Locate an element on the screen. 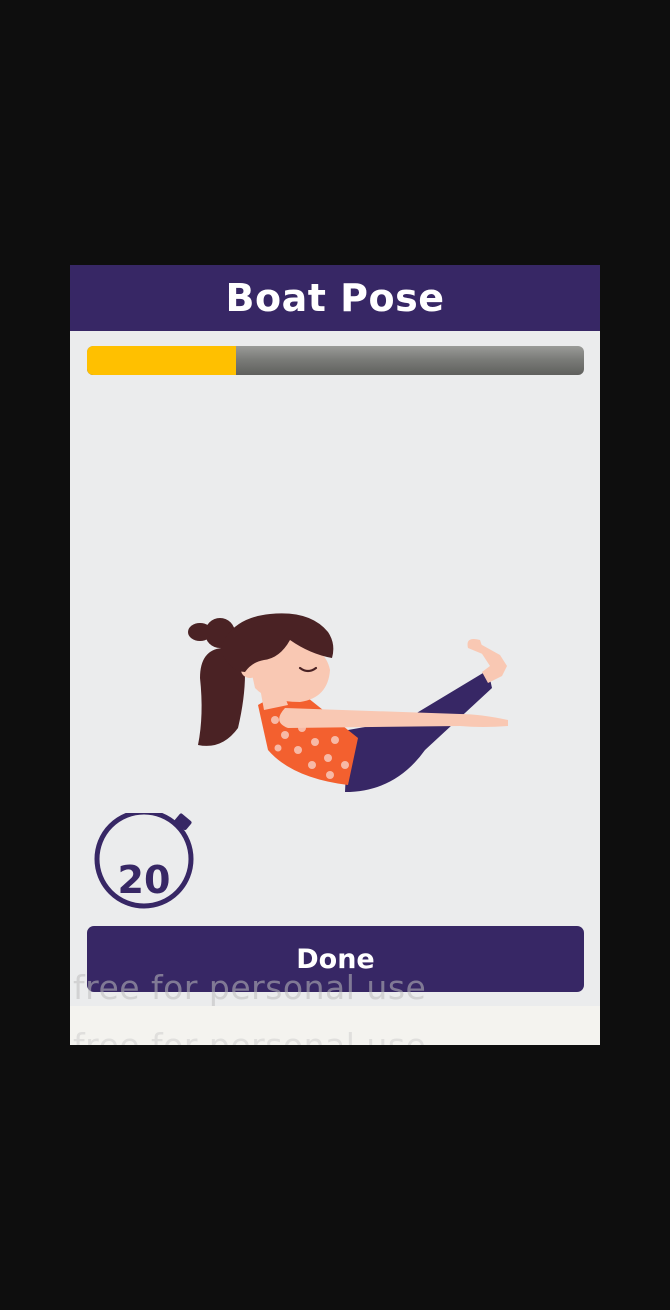 This screenshot has width=670, height=1310. page-title: Boat Pose is located at coordinates (335, 298).